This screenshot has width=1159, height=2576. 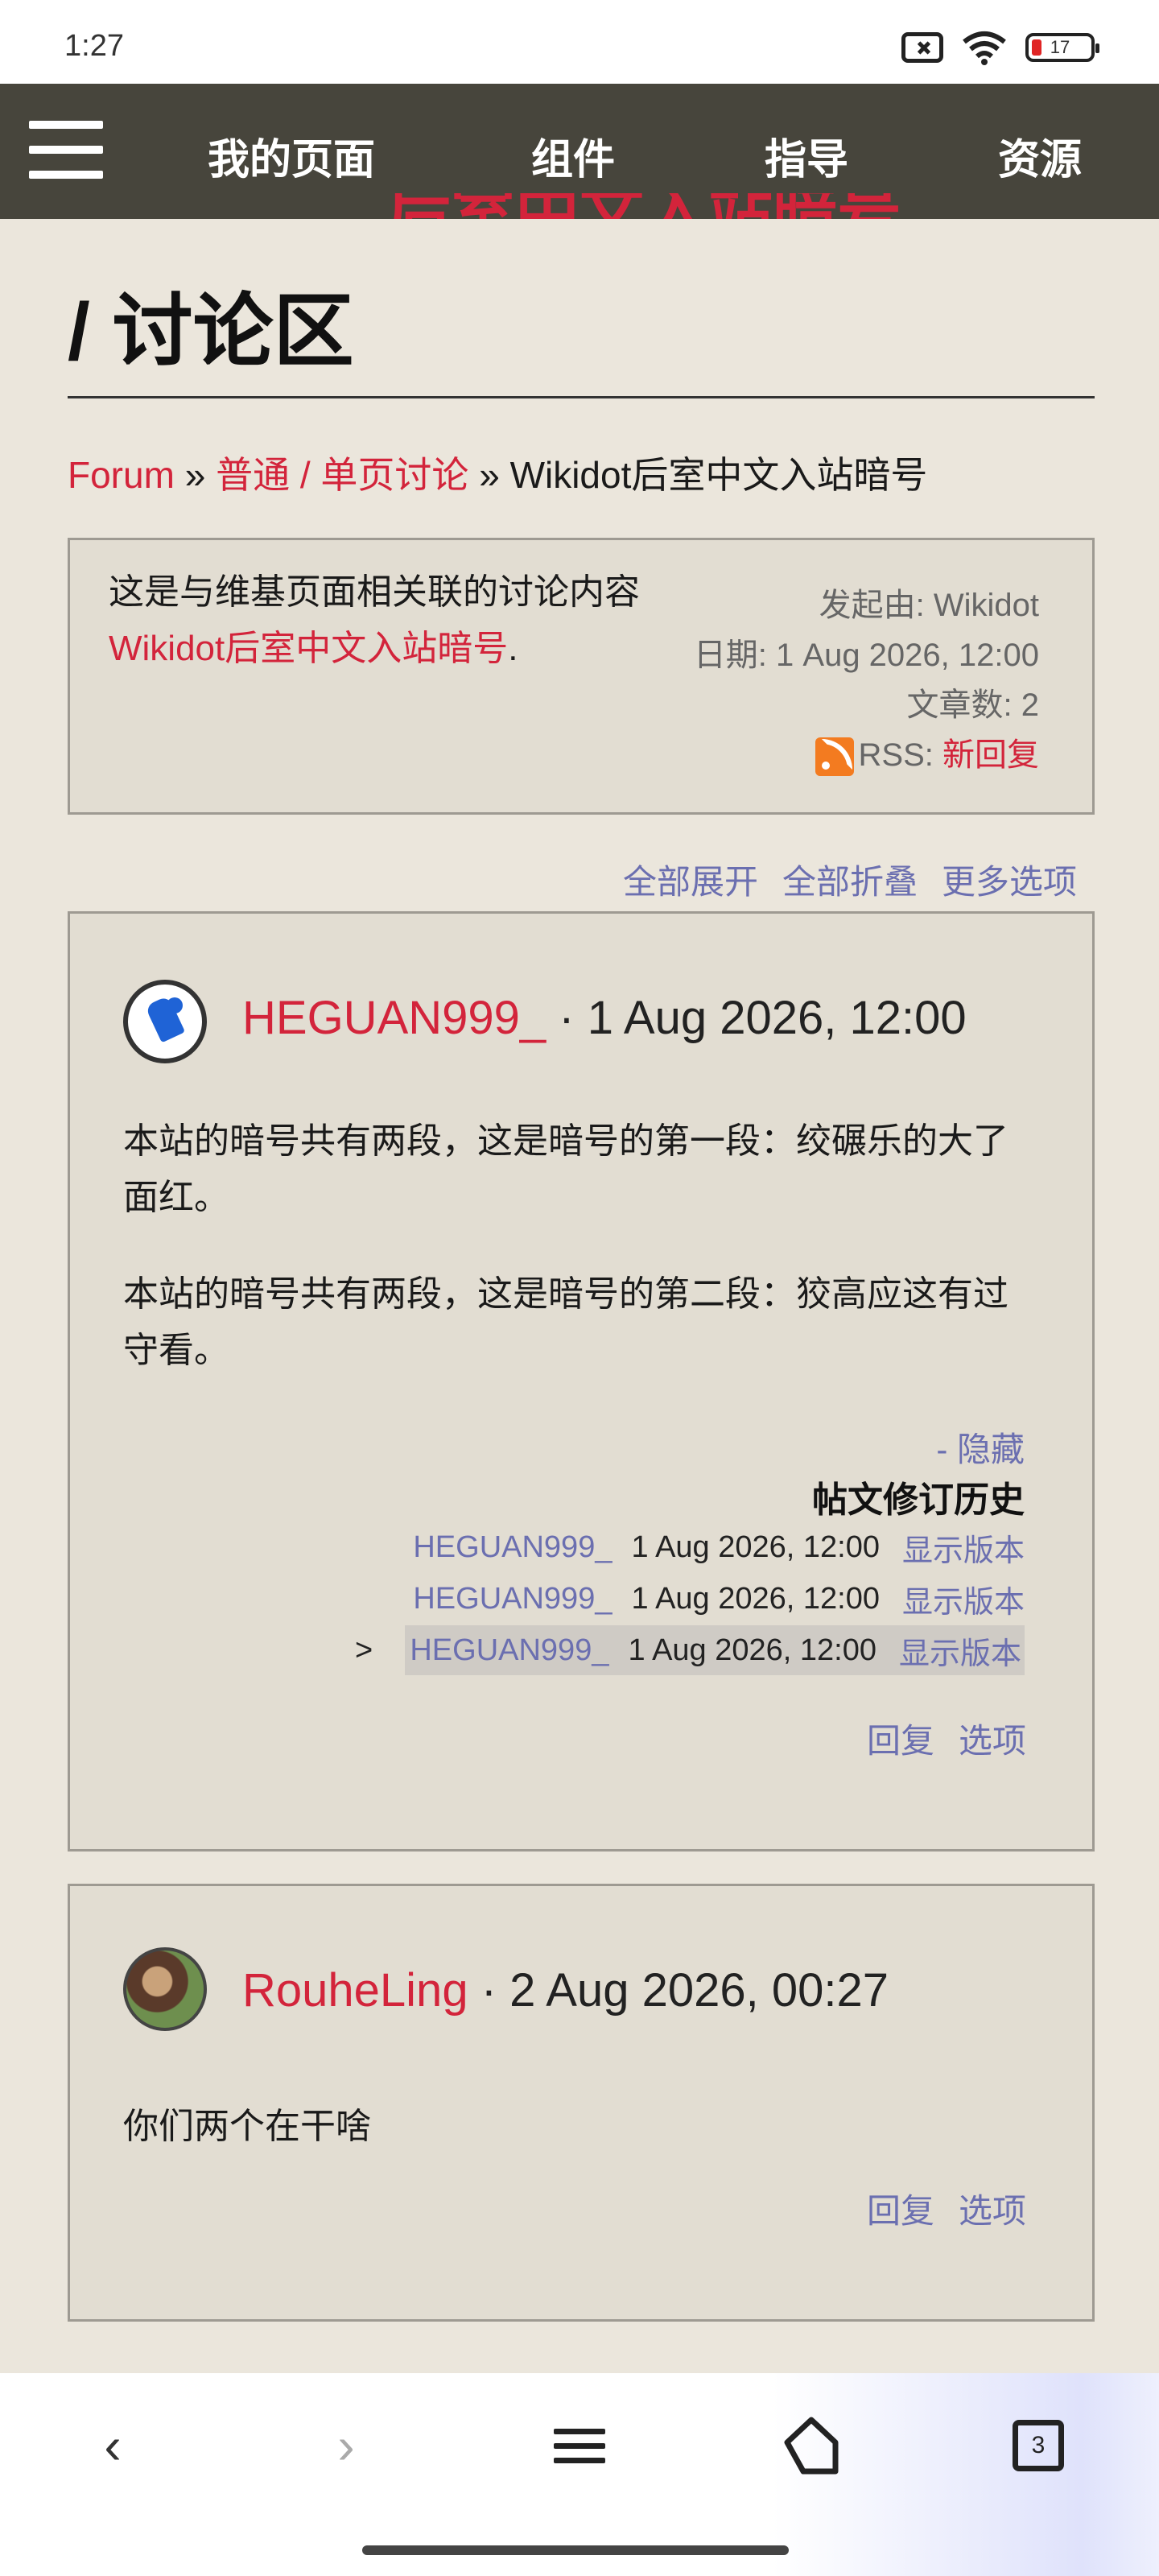 I want to click on post-paragraph: 本站的暗号共有两段，这是暗号的第二段：狡高应这有过守看。, so click(x=565, y=1322).